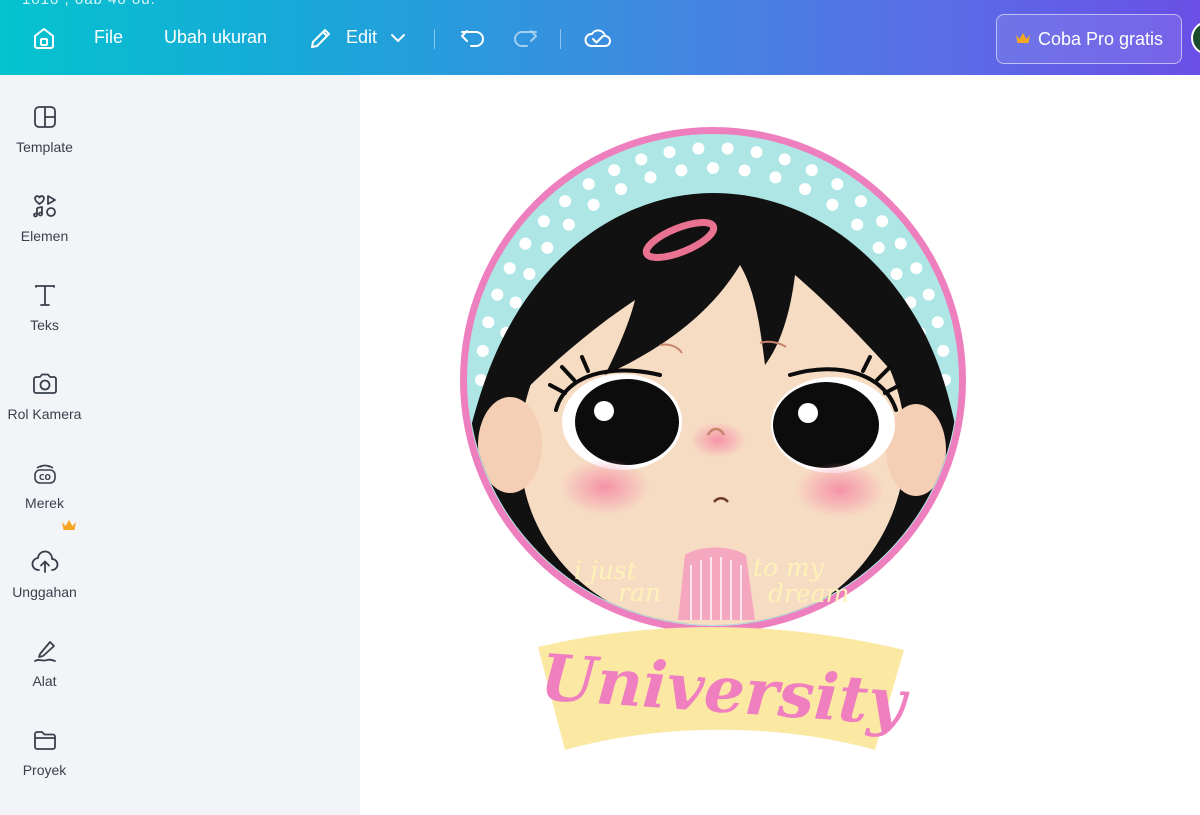 This screenshot has width=1200, height=815. I want to click on left-cheek, so click(605, 487).